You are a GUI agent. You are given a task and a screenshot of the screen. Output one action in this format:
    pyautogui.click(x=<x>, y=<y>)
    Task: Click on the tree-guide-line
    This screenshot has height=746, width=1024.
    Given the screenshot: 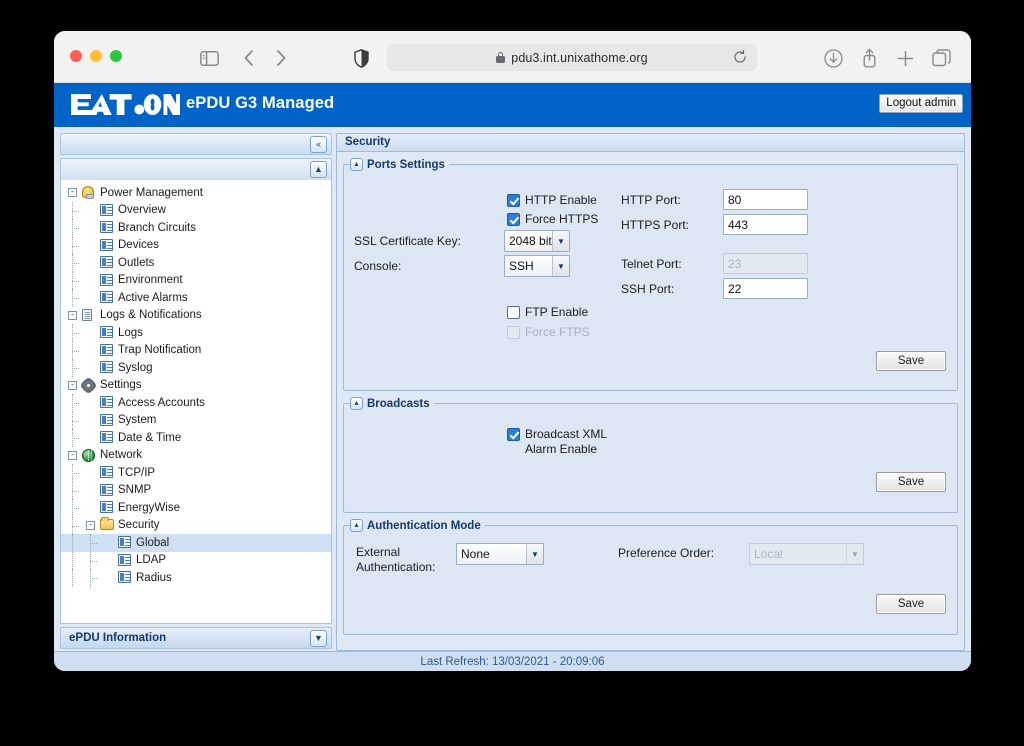 What is the action you would take?
    pyautogui.click(x=72, y=578)
    